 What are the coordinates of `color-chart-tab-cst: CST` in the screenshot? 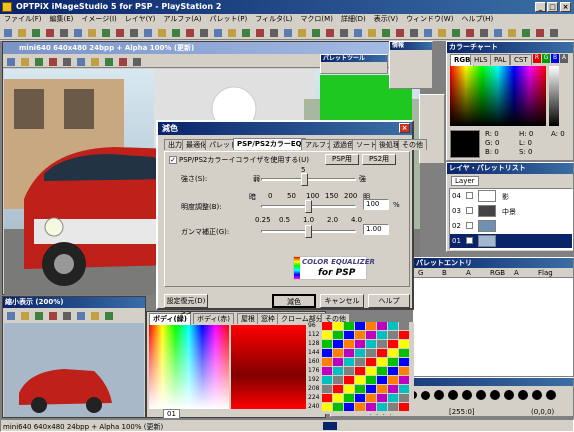 It's located at (521, 59).